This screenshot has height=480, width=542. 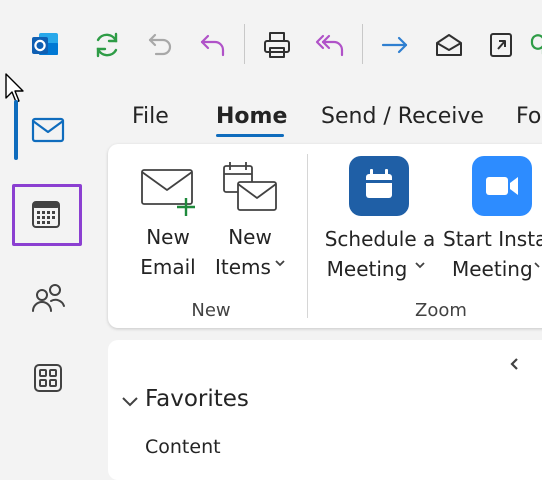 What do you see at coordinates (250, 237) in the screenshot?
I see `new-items-label-1: New` at bounding box center [250, 237].